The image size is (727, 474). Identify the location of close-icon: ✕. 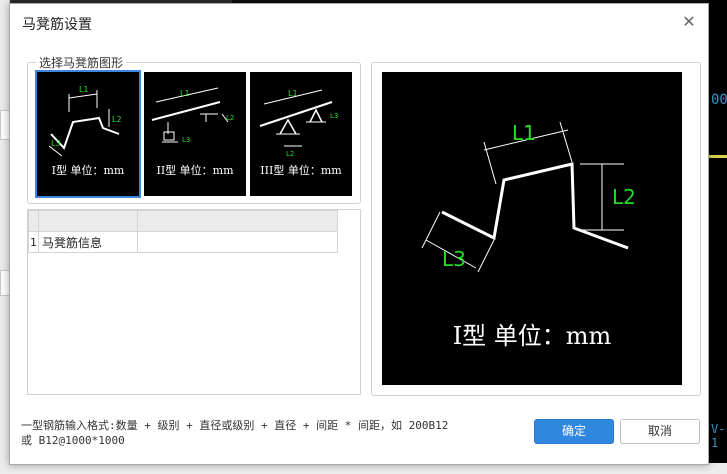
(689, 22).